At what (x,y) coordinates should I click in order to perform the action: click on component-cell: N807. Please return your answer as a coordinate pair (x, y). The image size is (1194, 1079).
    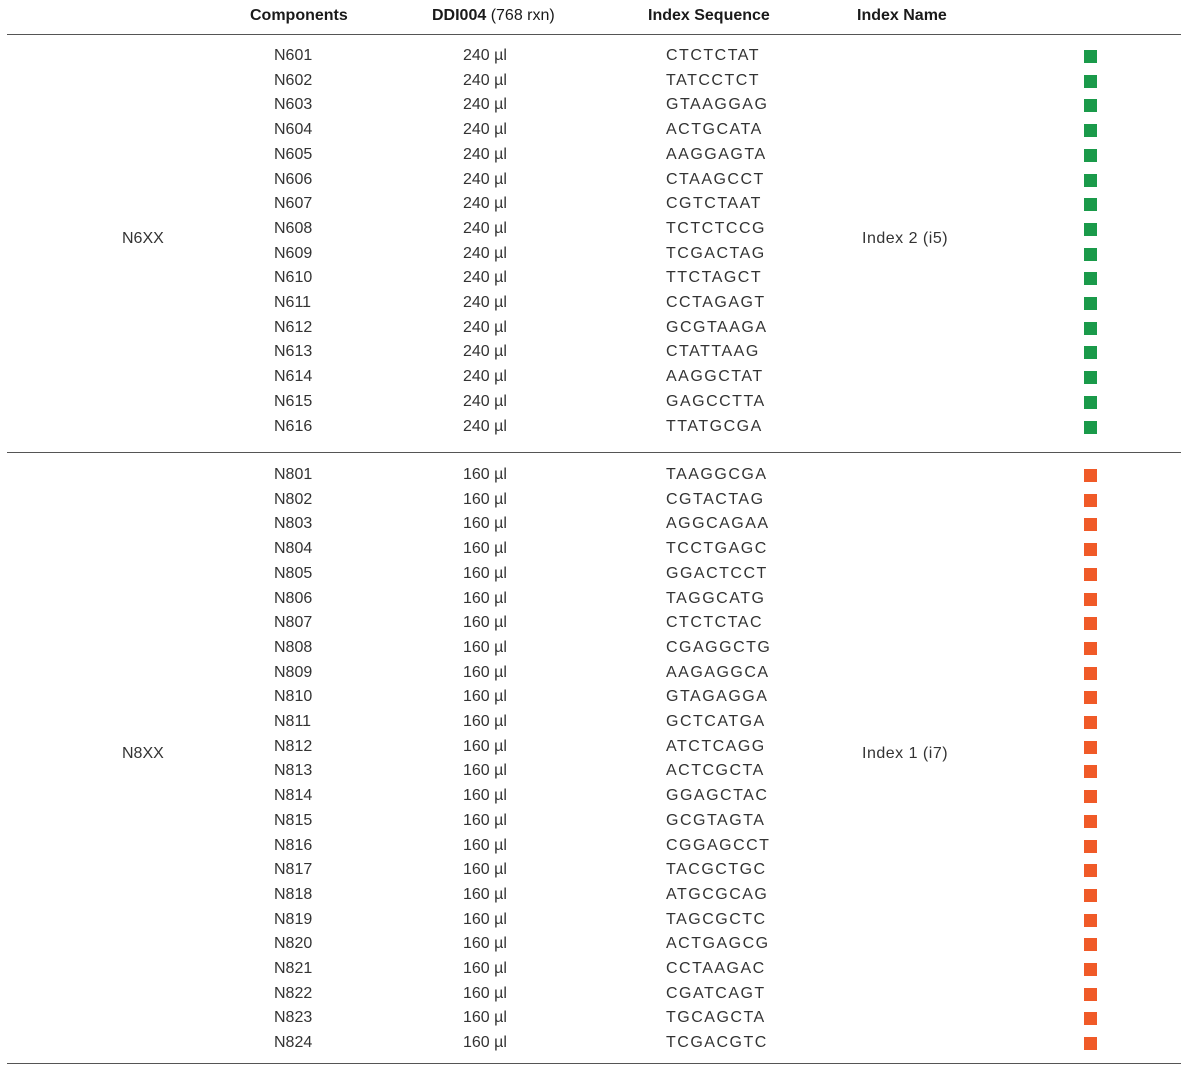
    Looking at the image, I should click on (293, 623).